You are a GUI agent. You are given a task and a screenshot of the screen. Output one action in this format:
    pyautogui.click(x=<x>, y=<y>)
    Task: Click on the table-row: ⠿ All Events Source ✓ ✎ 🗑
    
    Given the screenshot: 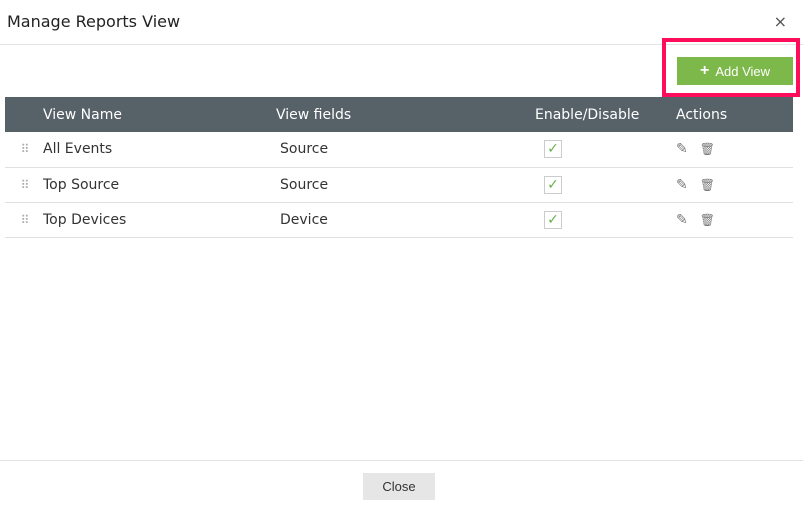 What is the action you would take?
    pyautogui.click(x=399, y=150)
    